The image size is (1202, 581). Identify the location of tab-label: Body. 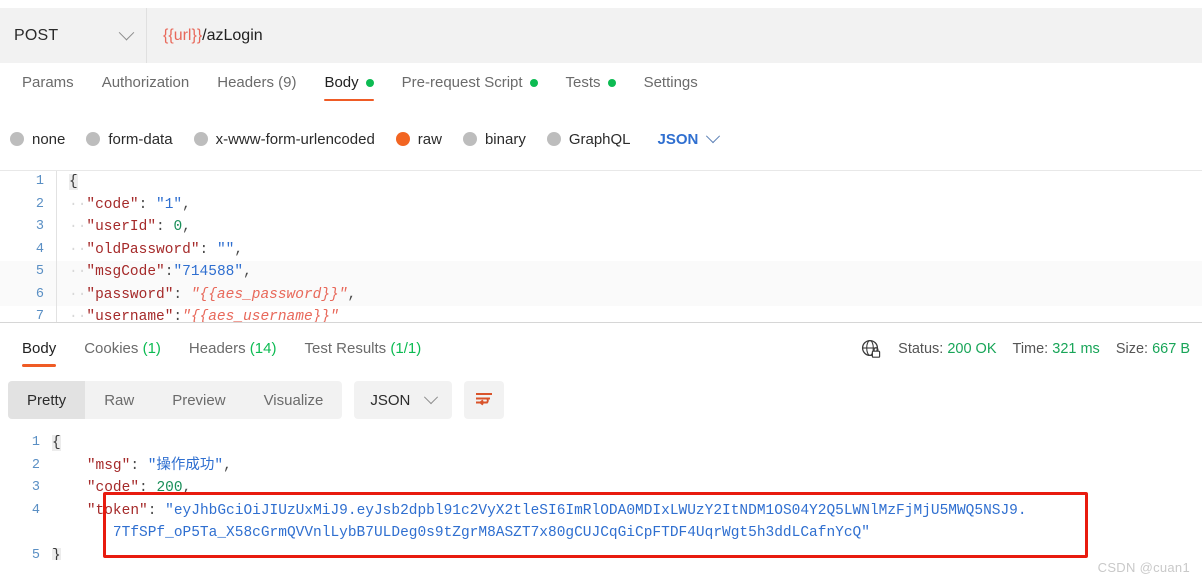
(39, 348).